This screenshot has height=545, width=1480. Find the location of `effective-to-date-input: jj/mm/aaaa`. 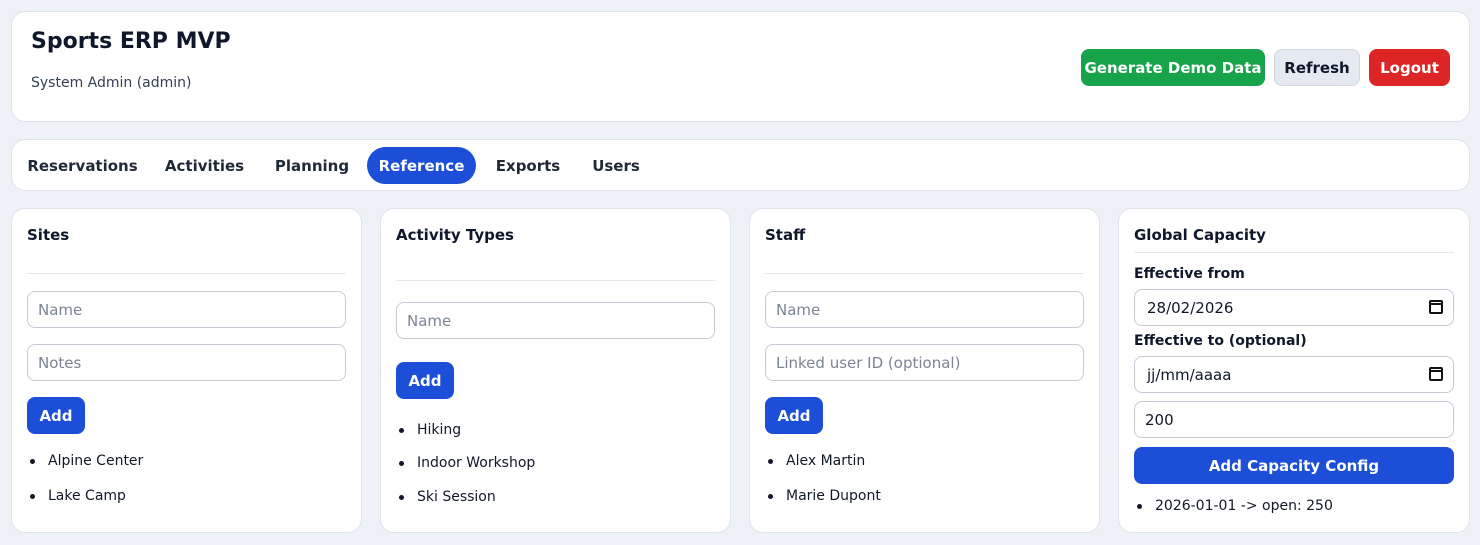

effective-to-date-input: jj/mm/aaaa is located at coordinates (1294, 374).